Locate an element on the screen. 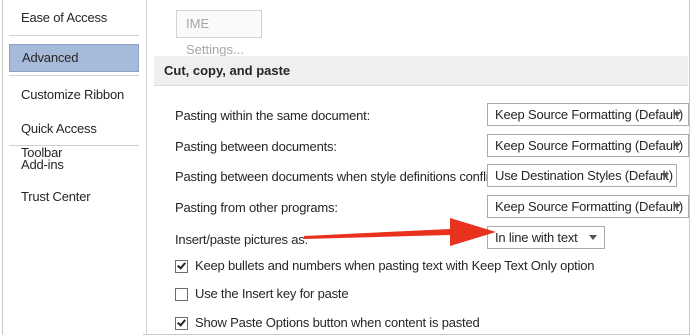  nav-item-customize-ribbon: Customize Ribbon is located at coordinates (74, 95).